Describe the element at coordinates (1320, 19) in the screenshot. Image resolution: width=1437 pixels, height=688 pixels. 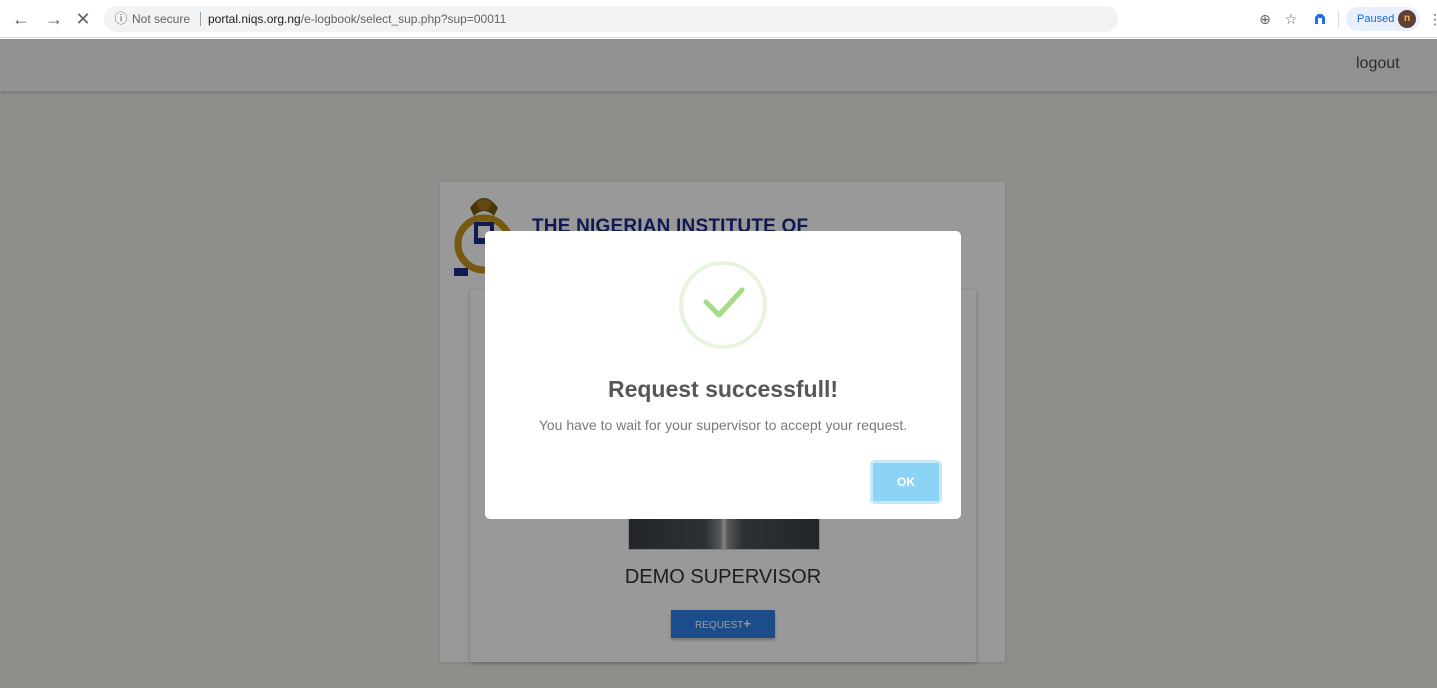
I see `extension-icon` at that location.